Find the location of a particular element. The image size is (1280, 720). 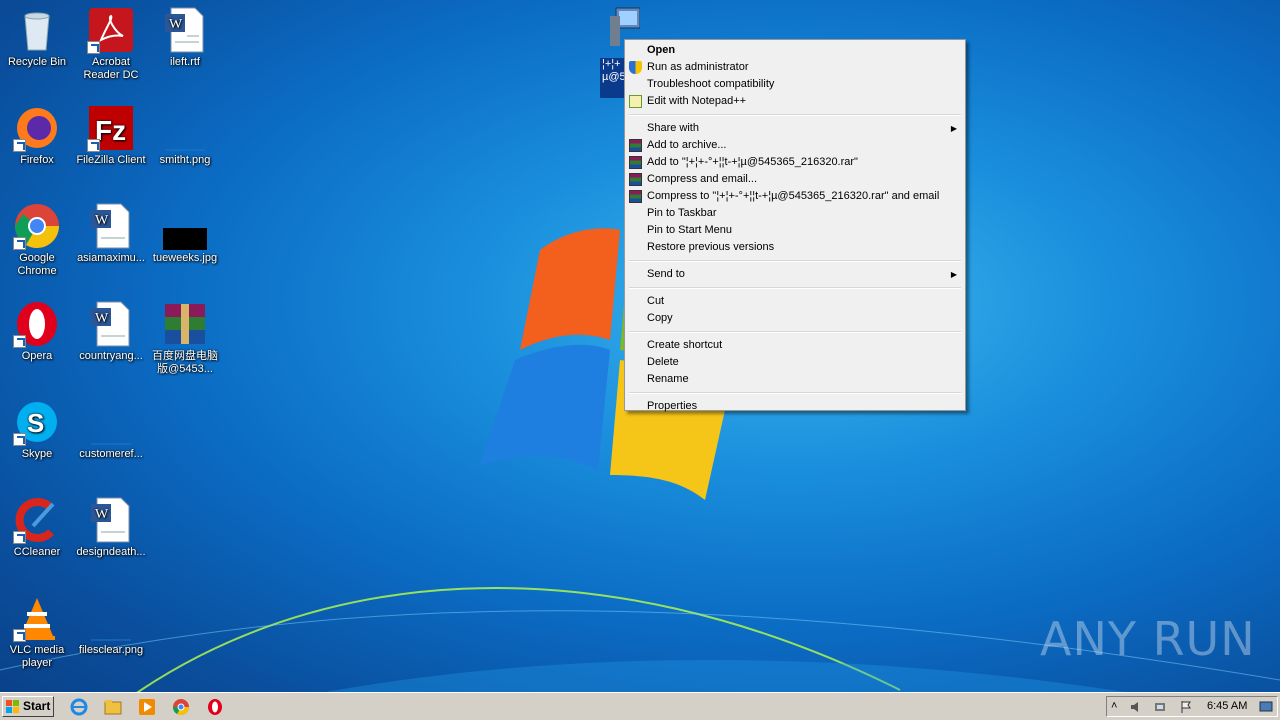

menu-item-open: Open is located at coordinates (795, 50).